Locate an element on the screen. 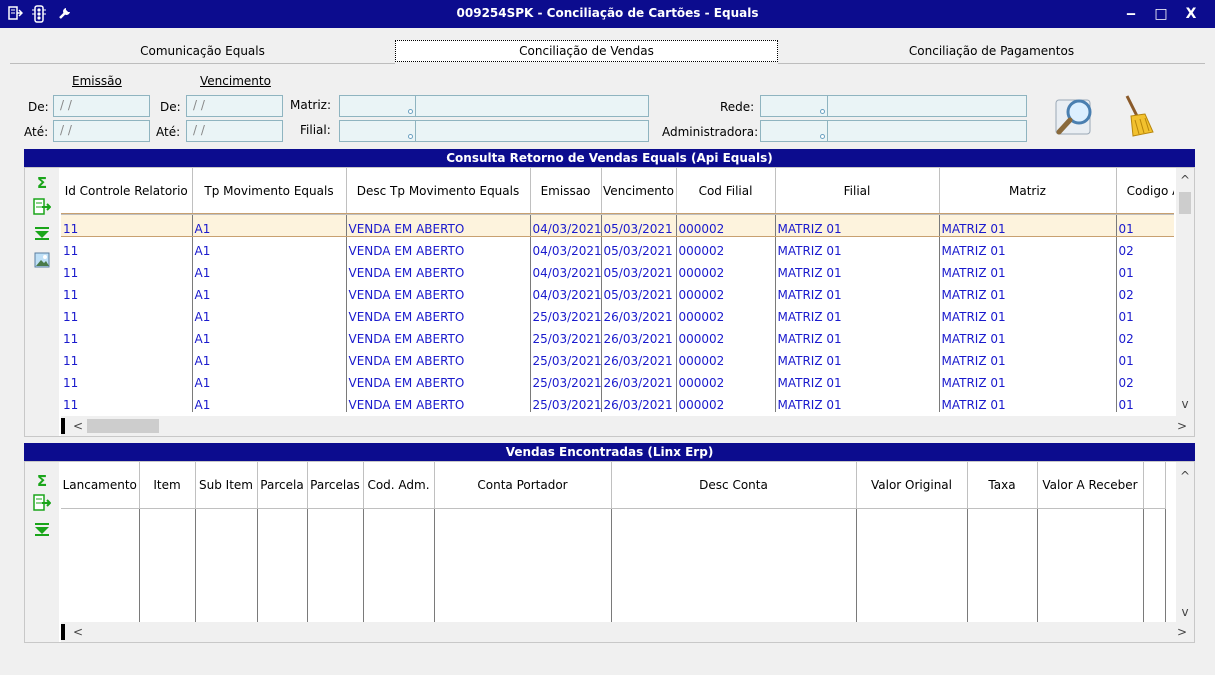  scroll-right-button: > is located at coordinates (1182, 426).